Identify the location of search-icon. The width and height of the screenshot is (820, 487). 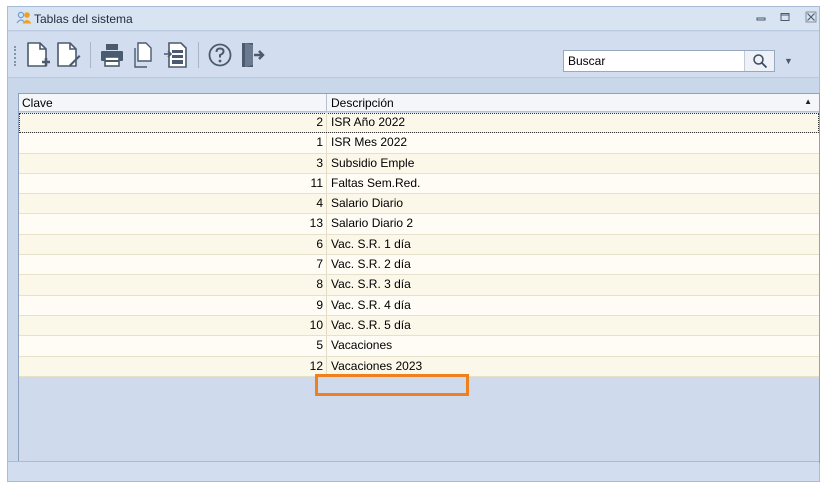
(759, 61).